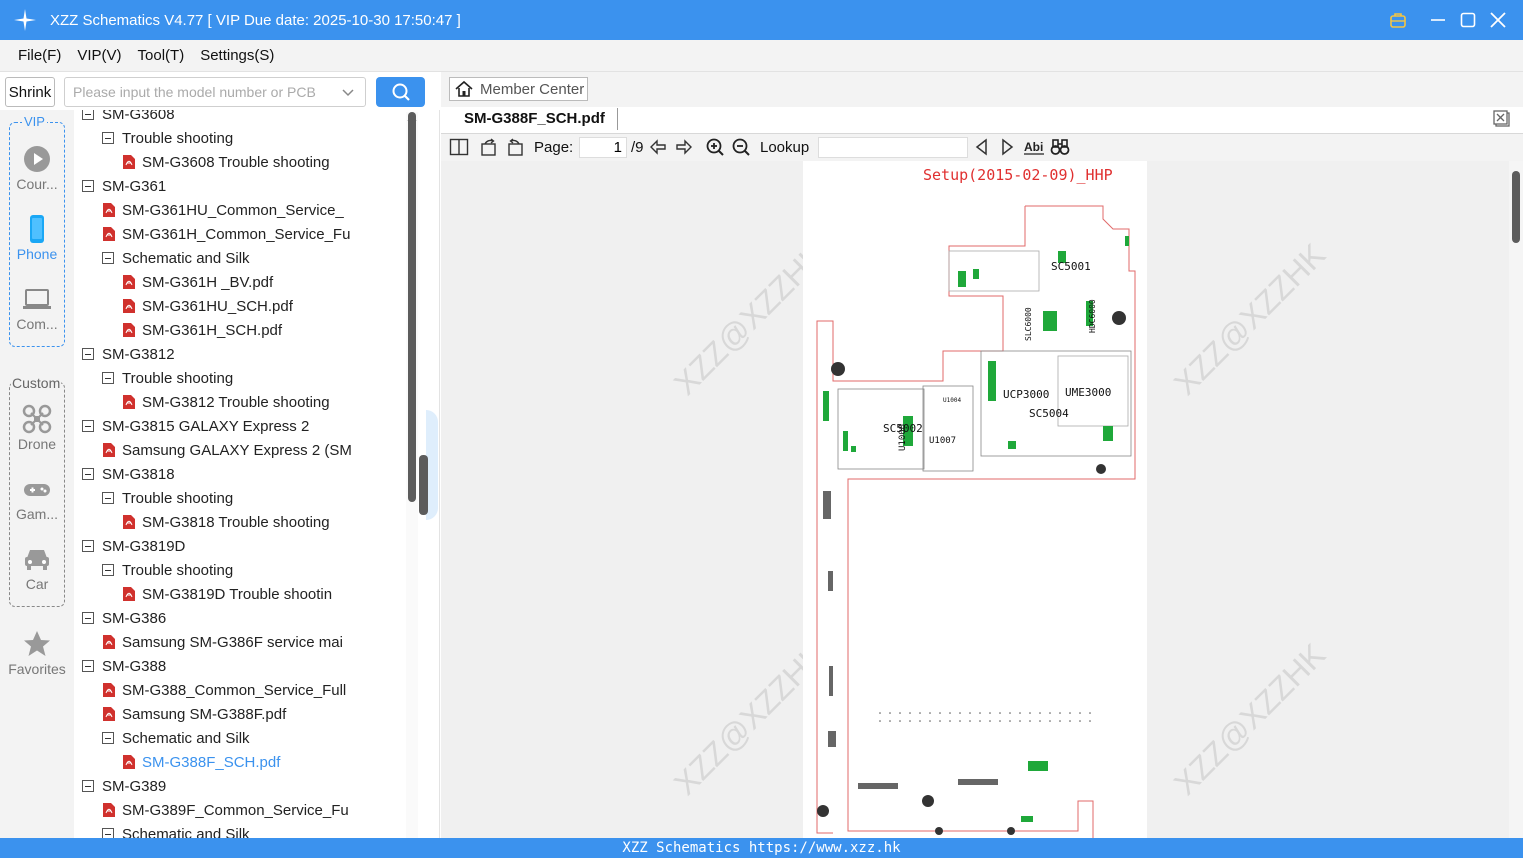 The height and width of the screenshot is (858, 1523). Describe the element at coordinates (124, 666) in the screenshot. I see `tree-folder-row: SM-G388` at that location.